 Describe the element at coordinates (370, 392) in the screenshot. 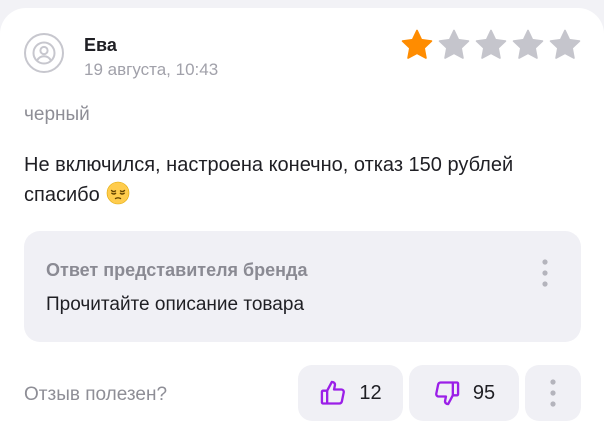

I see `like-count: 12` at that location.